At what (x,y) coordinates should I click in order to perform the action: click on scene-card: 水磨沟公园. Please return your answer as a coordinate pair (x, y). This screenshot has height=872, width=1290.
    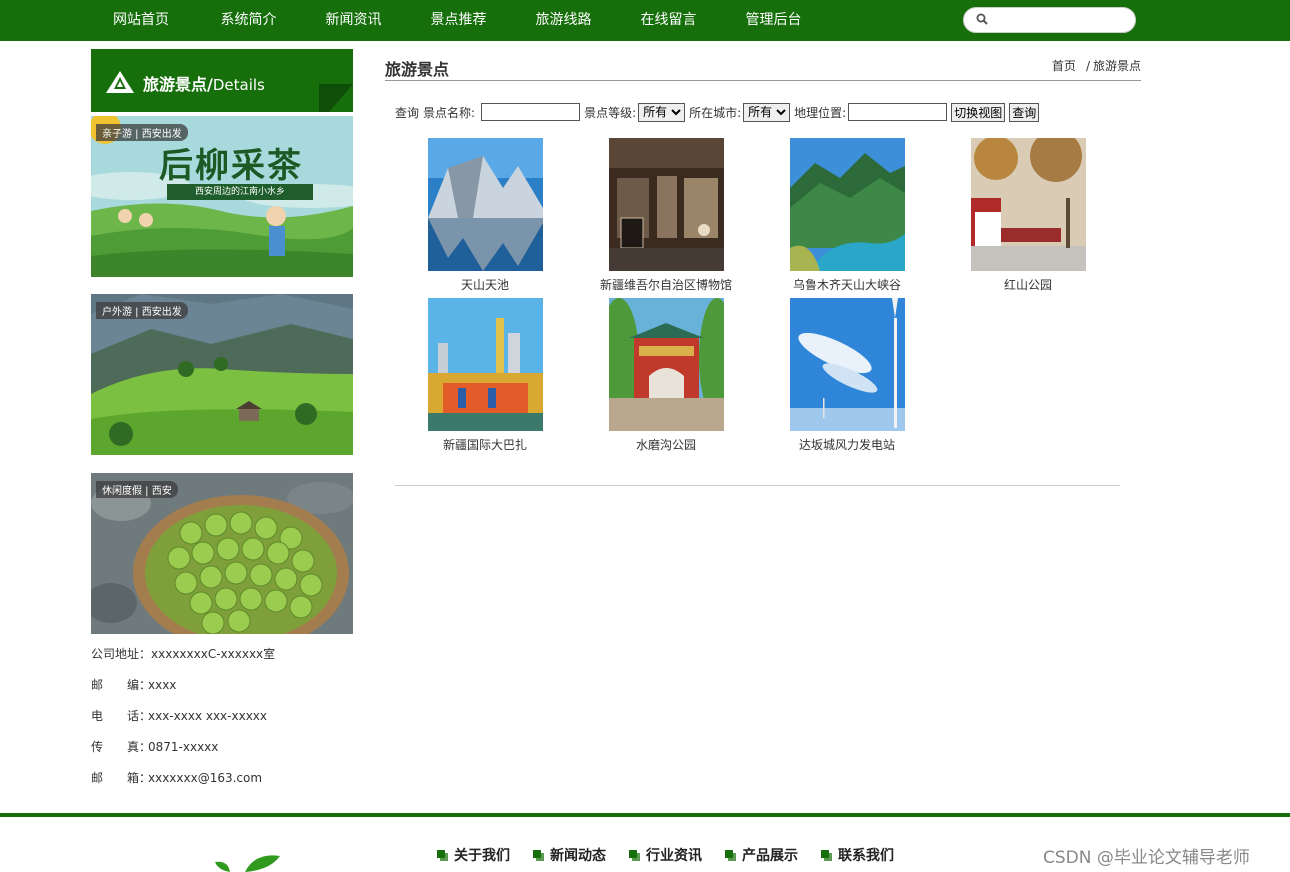
    Looking at the image, I should click on (666, 375).